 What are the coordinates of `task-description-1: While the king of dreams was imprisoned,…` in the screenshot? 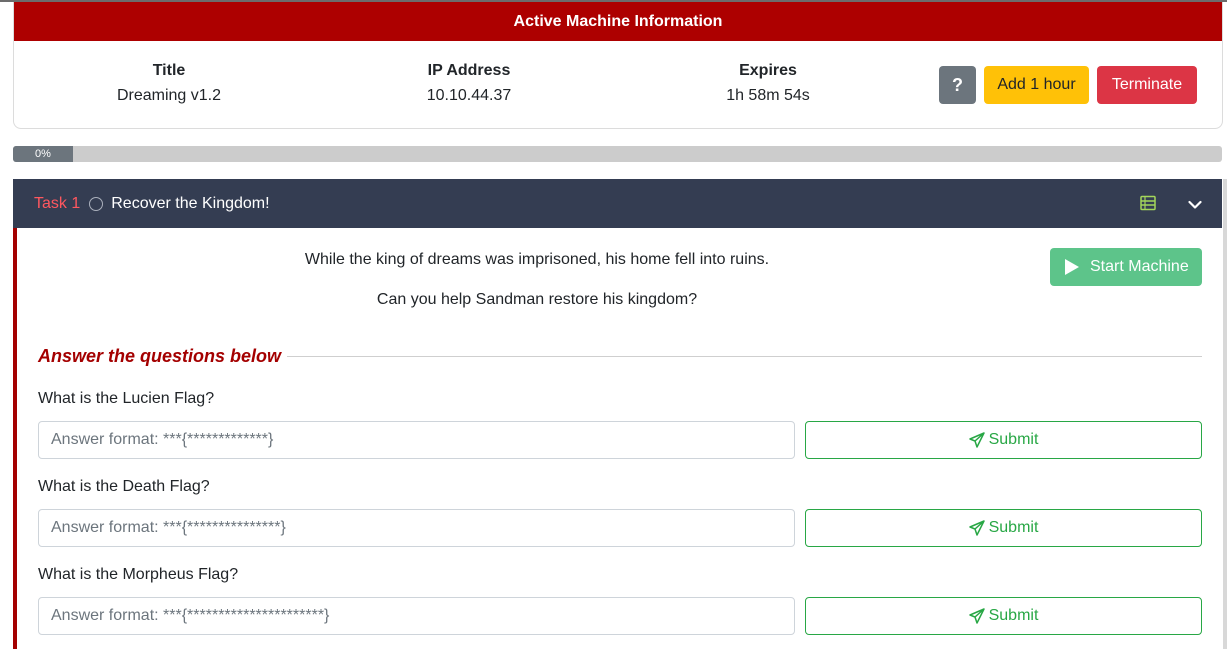 It's located at (537, 259).